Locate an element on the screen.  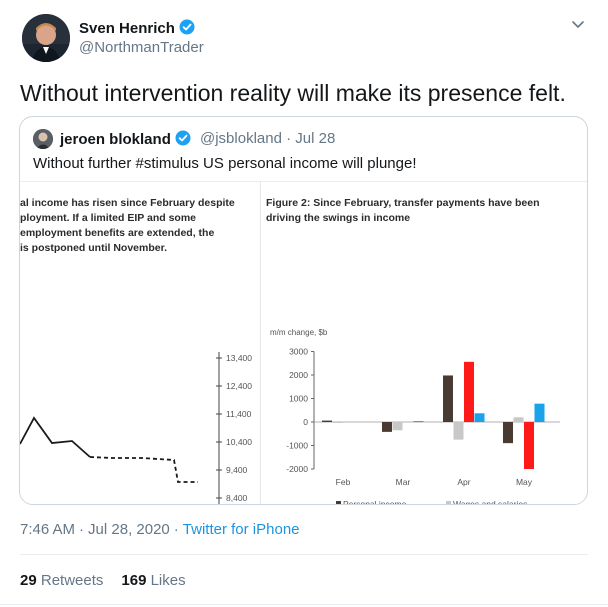
tweet-source-link: Twitter for iPhone is located at coordinates (241, 529).